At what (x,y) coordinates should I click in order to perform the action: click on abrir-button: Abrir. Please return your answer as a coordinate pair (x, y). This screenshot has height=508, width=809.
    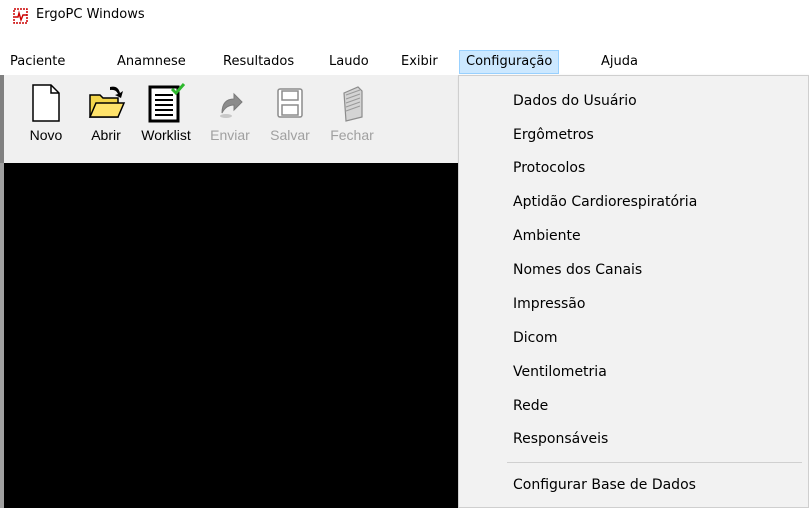
    Looking at the image, I should click on (106, 121).